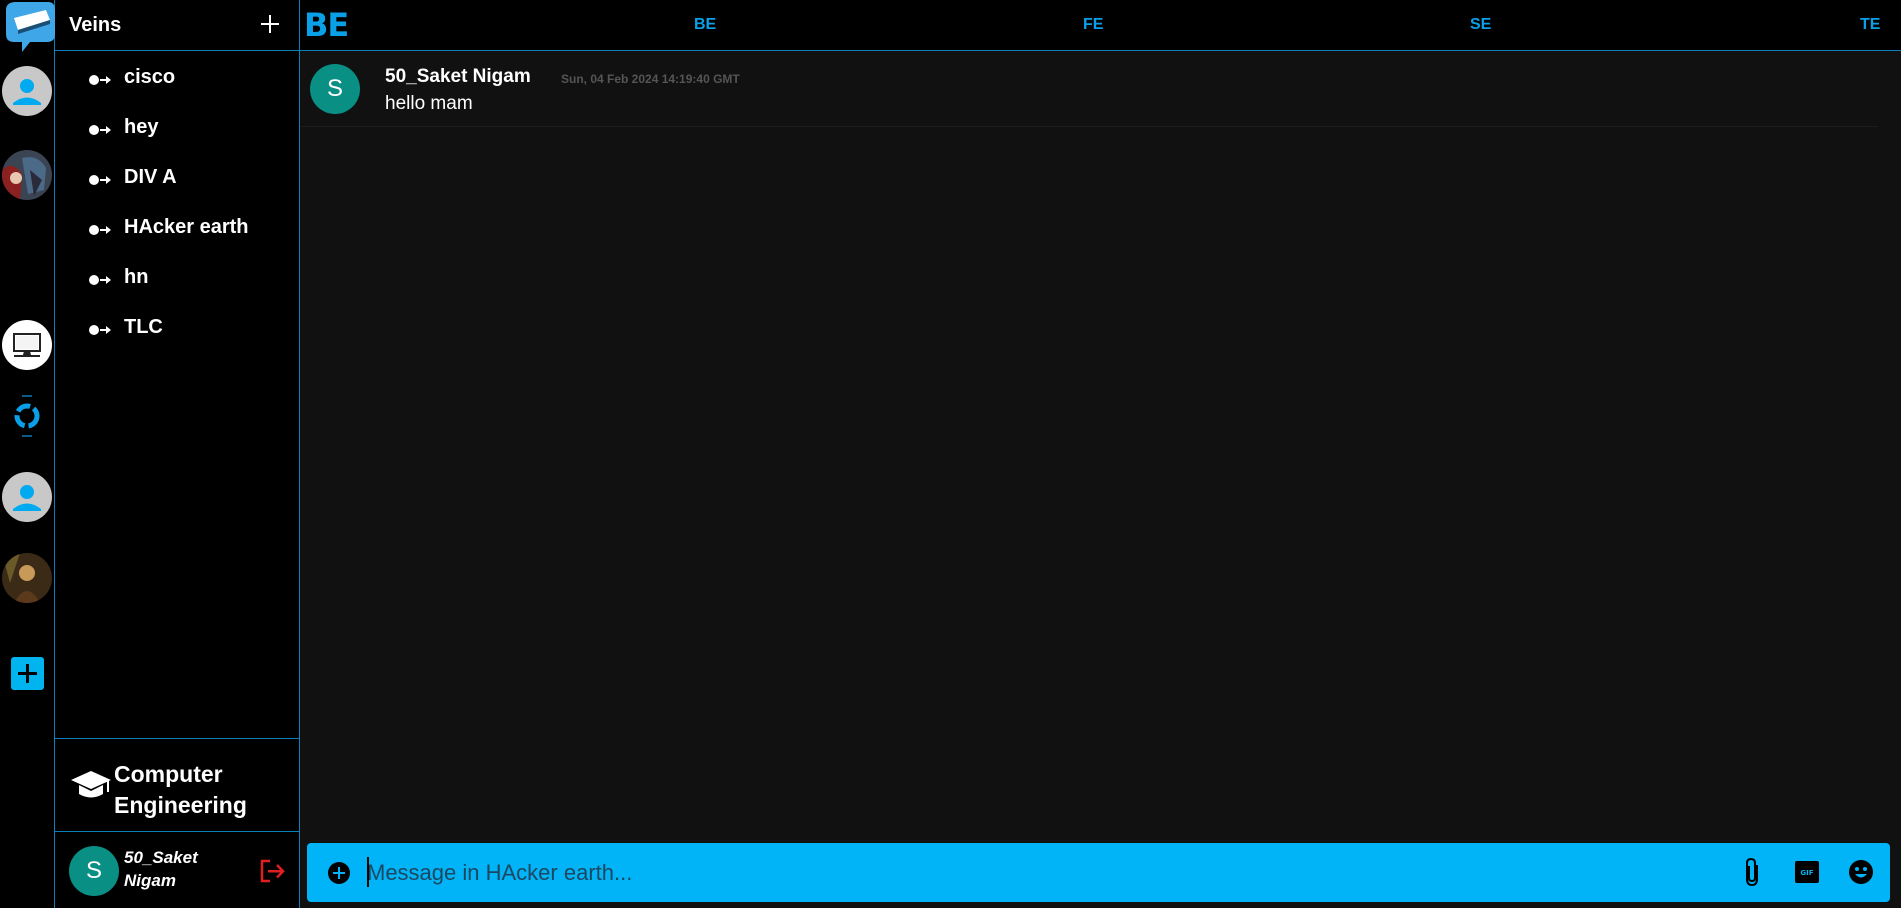 This screenshot has width=1901, height=908. I want to click on gif-icon: GIF, so click(1807, 872).